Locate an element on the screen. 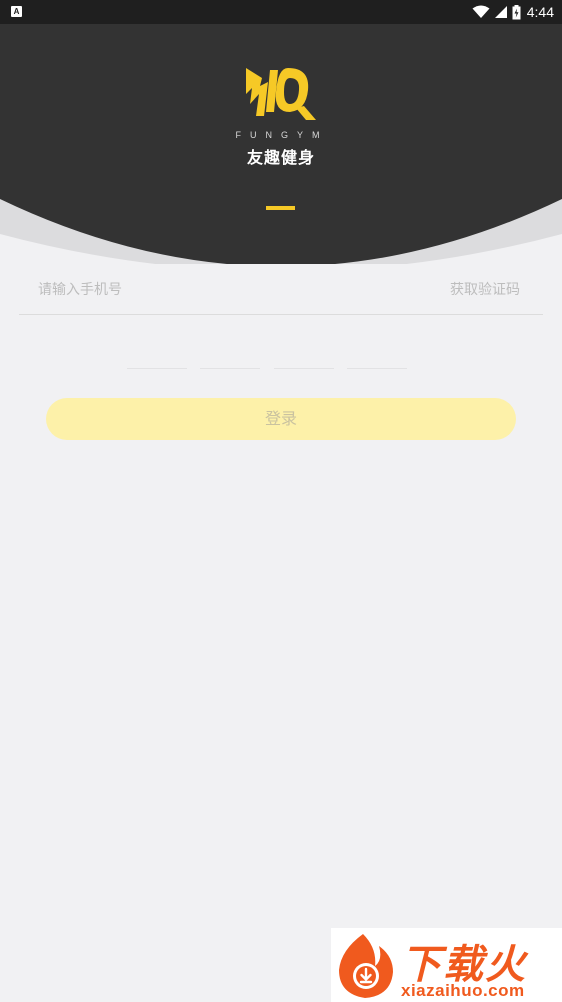 The width and height of the screenshot is (562, 1002). signal-icon is located at coordinates (500, 12).